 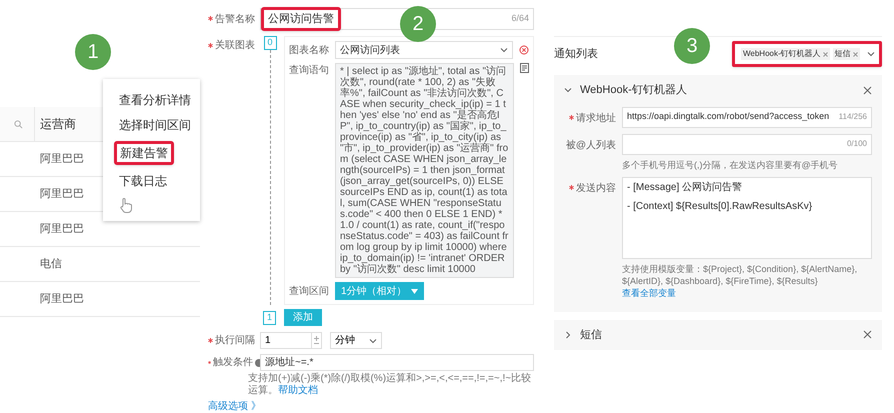 I want to click on section-title: 短信, so click(x=717, y=334).